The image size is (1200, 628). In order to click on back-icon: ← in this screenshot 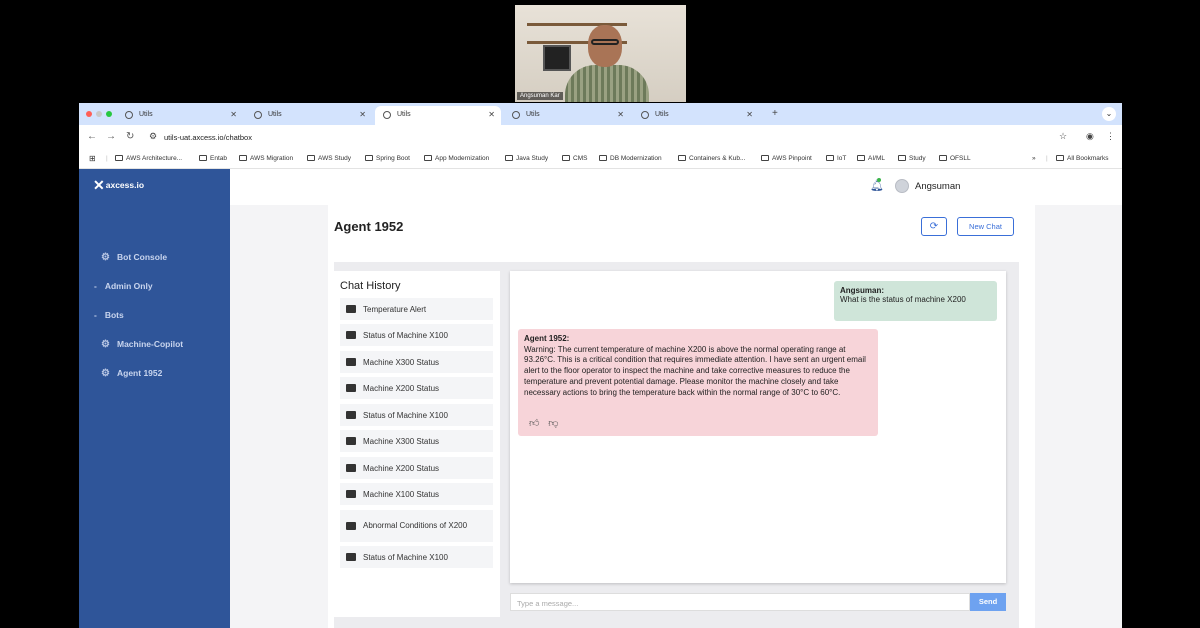, I will do `click(92, 136)`.